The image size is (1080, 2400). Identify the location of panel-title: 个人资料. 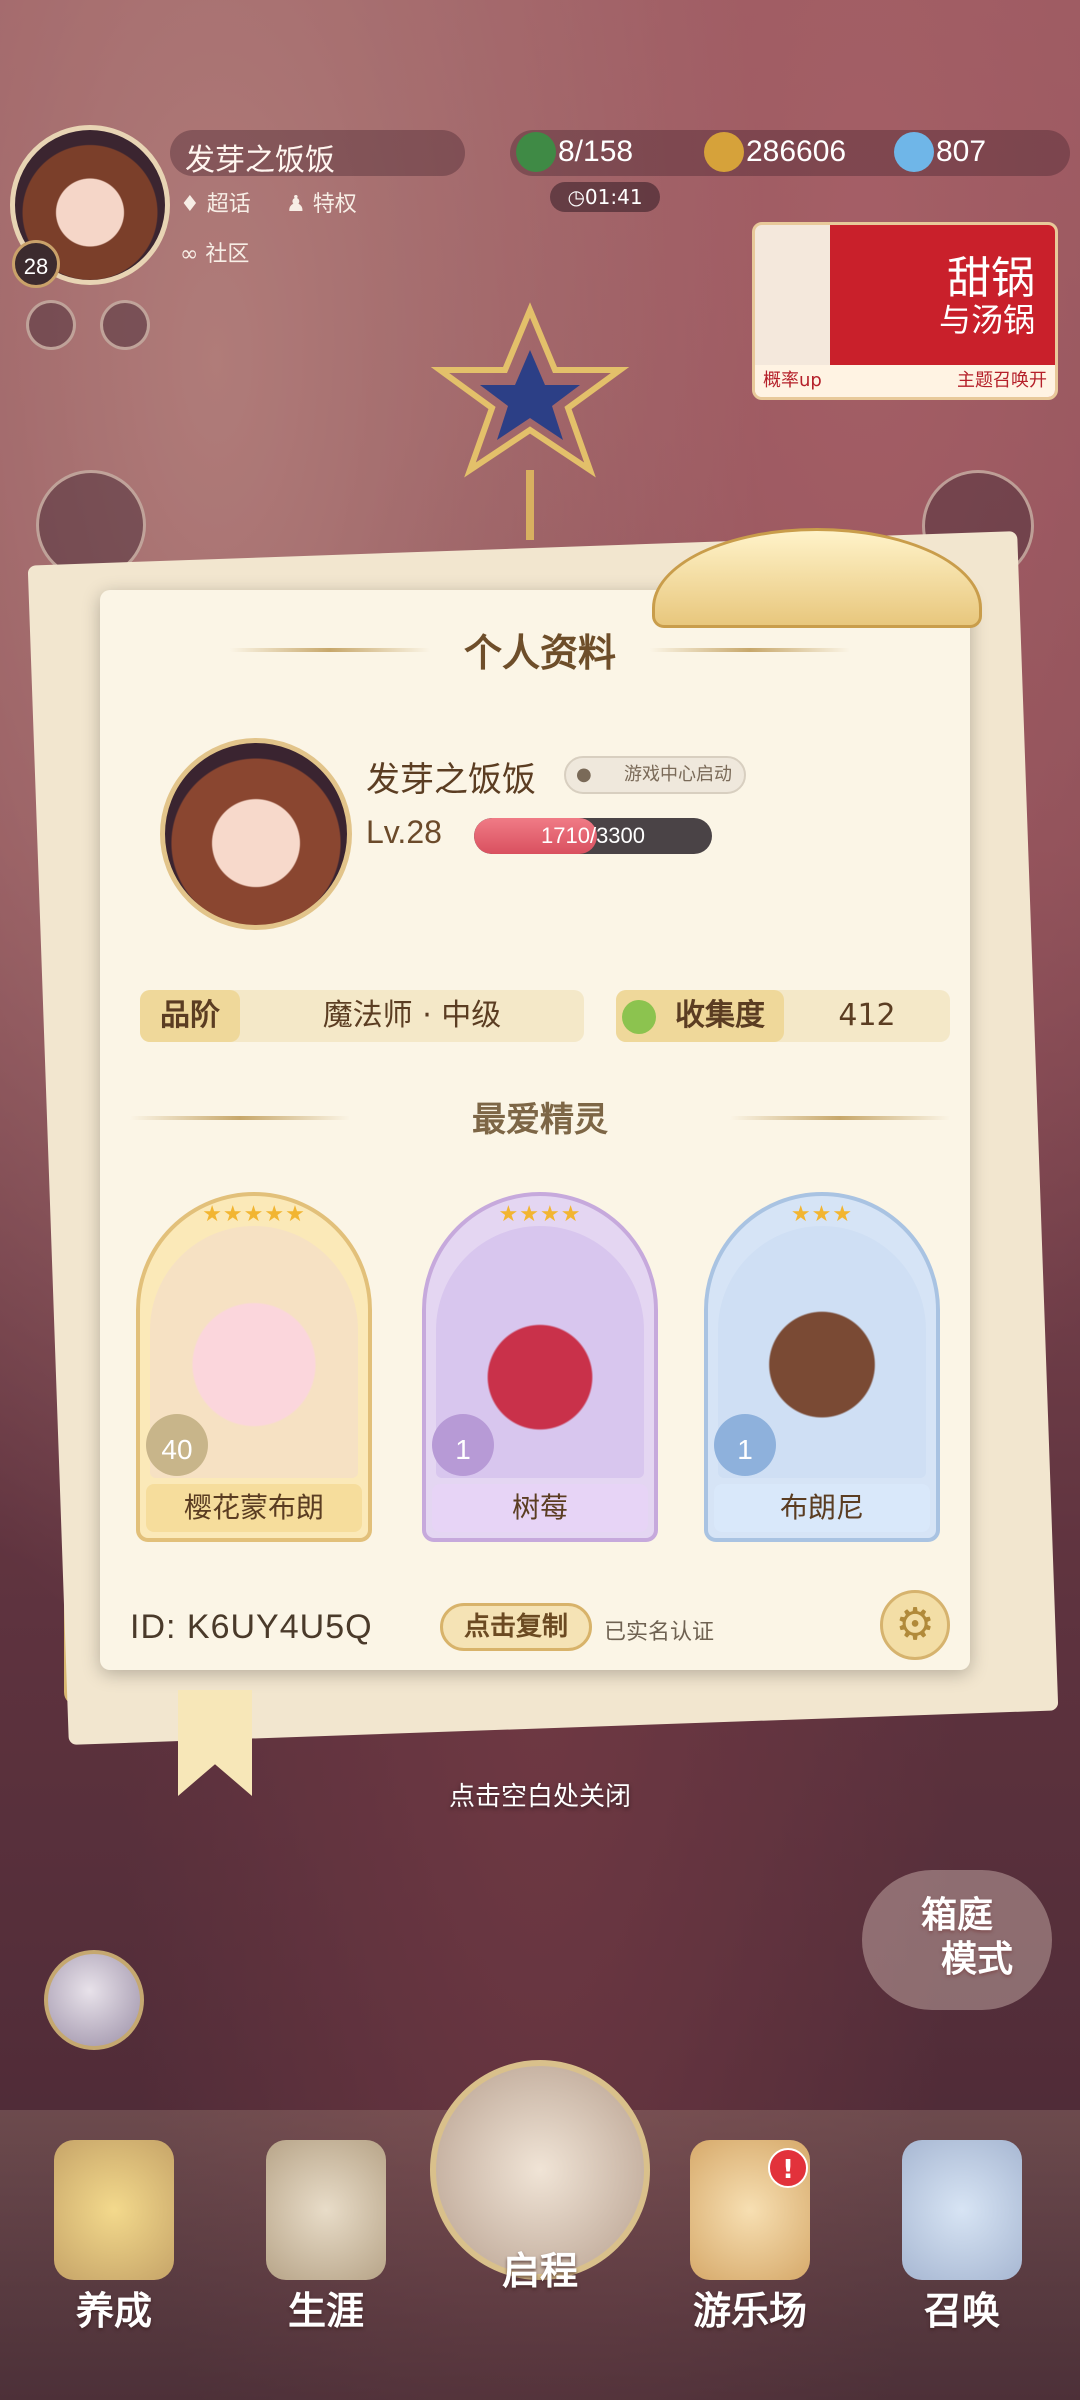
(539, 653).